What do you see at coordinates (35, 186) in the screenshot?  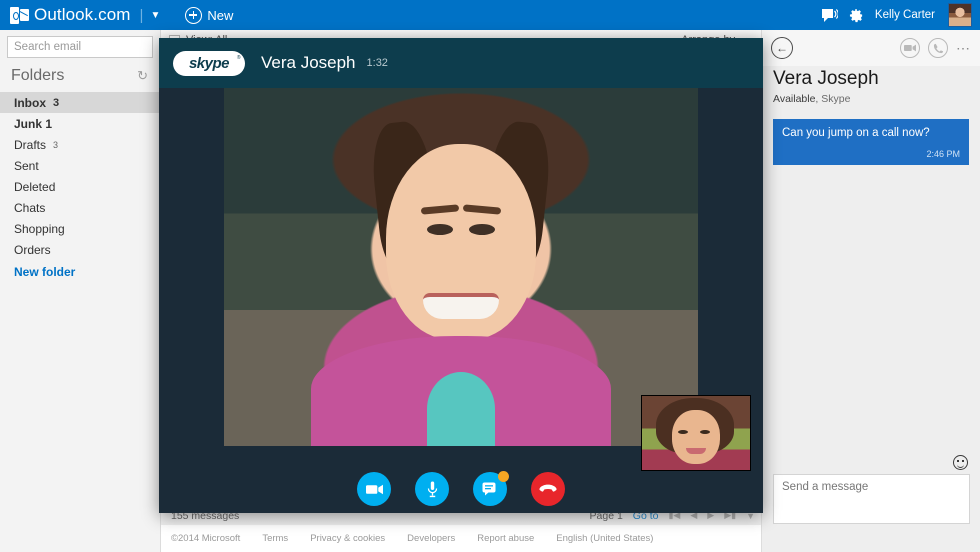 I see `sidebar-item-label: Deleted` at bounding box center [35, 186].